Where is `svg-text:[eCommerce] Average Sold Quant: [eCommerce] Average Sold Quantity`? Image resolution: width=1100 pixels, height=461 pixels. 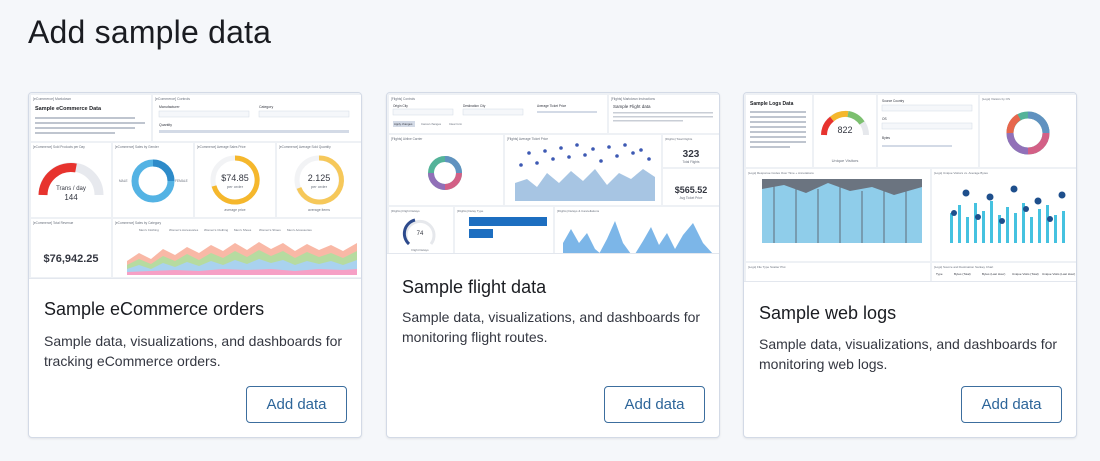 svg-text:[eCommerce] Average Sold Quant: [eCommerce] Average Sold Quantity is located at coordinates (305, 147).